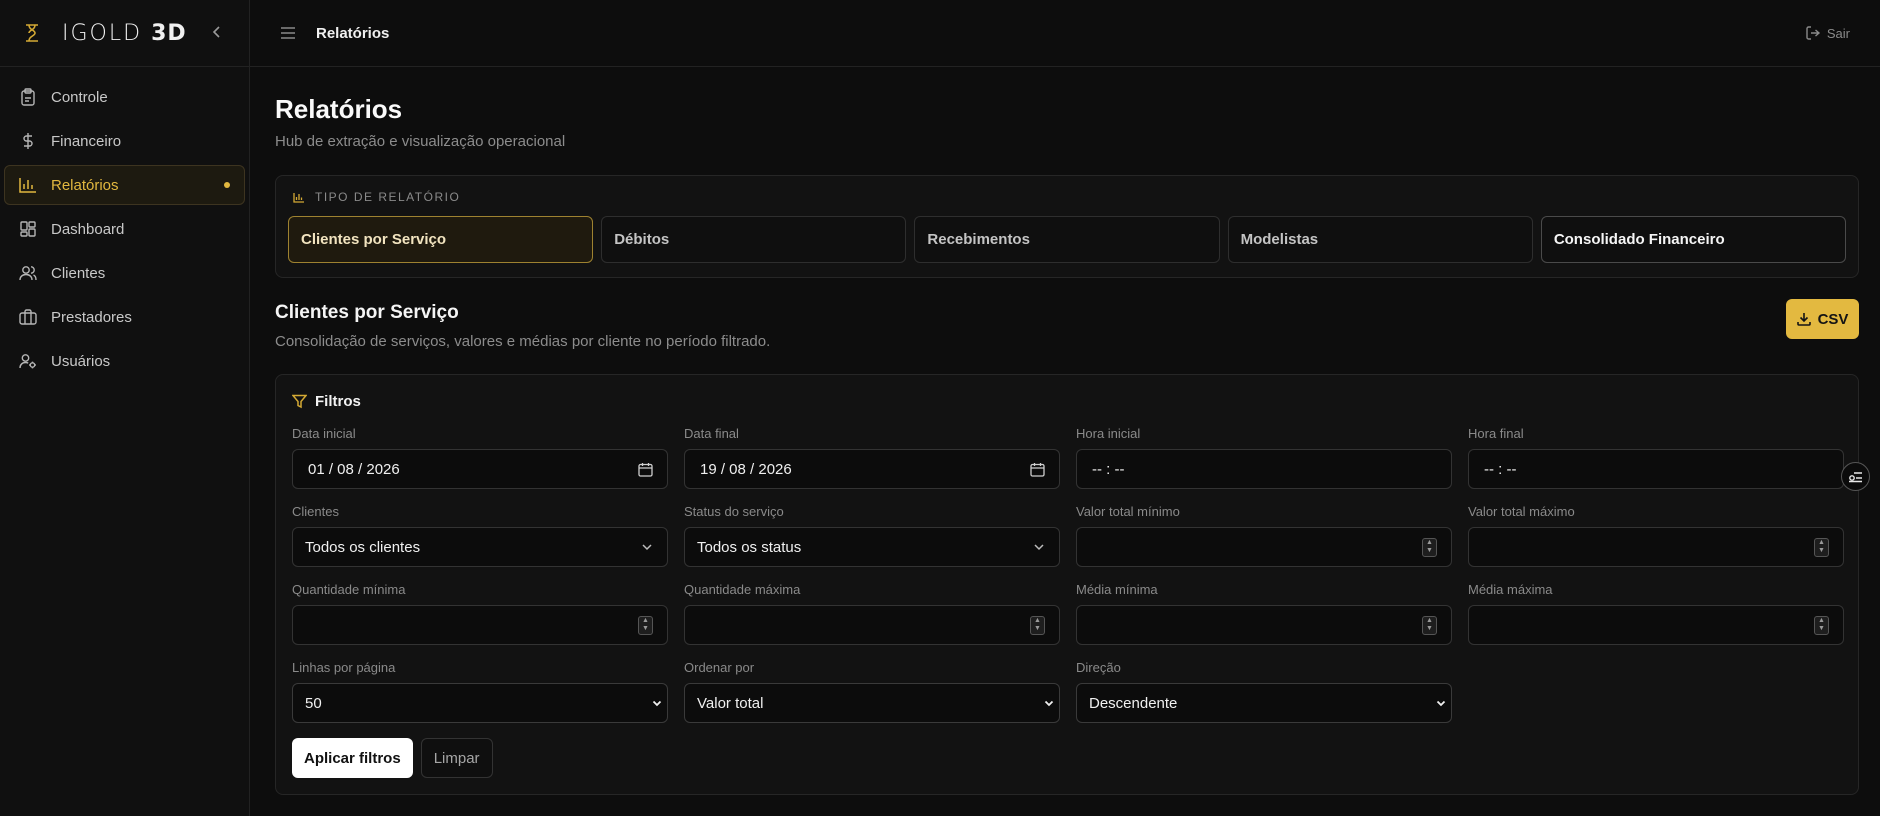 The width and height of the screenshot is (1880, 816). Describe the element at coordinates (124, 273) in the screenshot. I see `sidebar-item-clientes: Clientes` at that location.